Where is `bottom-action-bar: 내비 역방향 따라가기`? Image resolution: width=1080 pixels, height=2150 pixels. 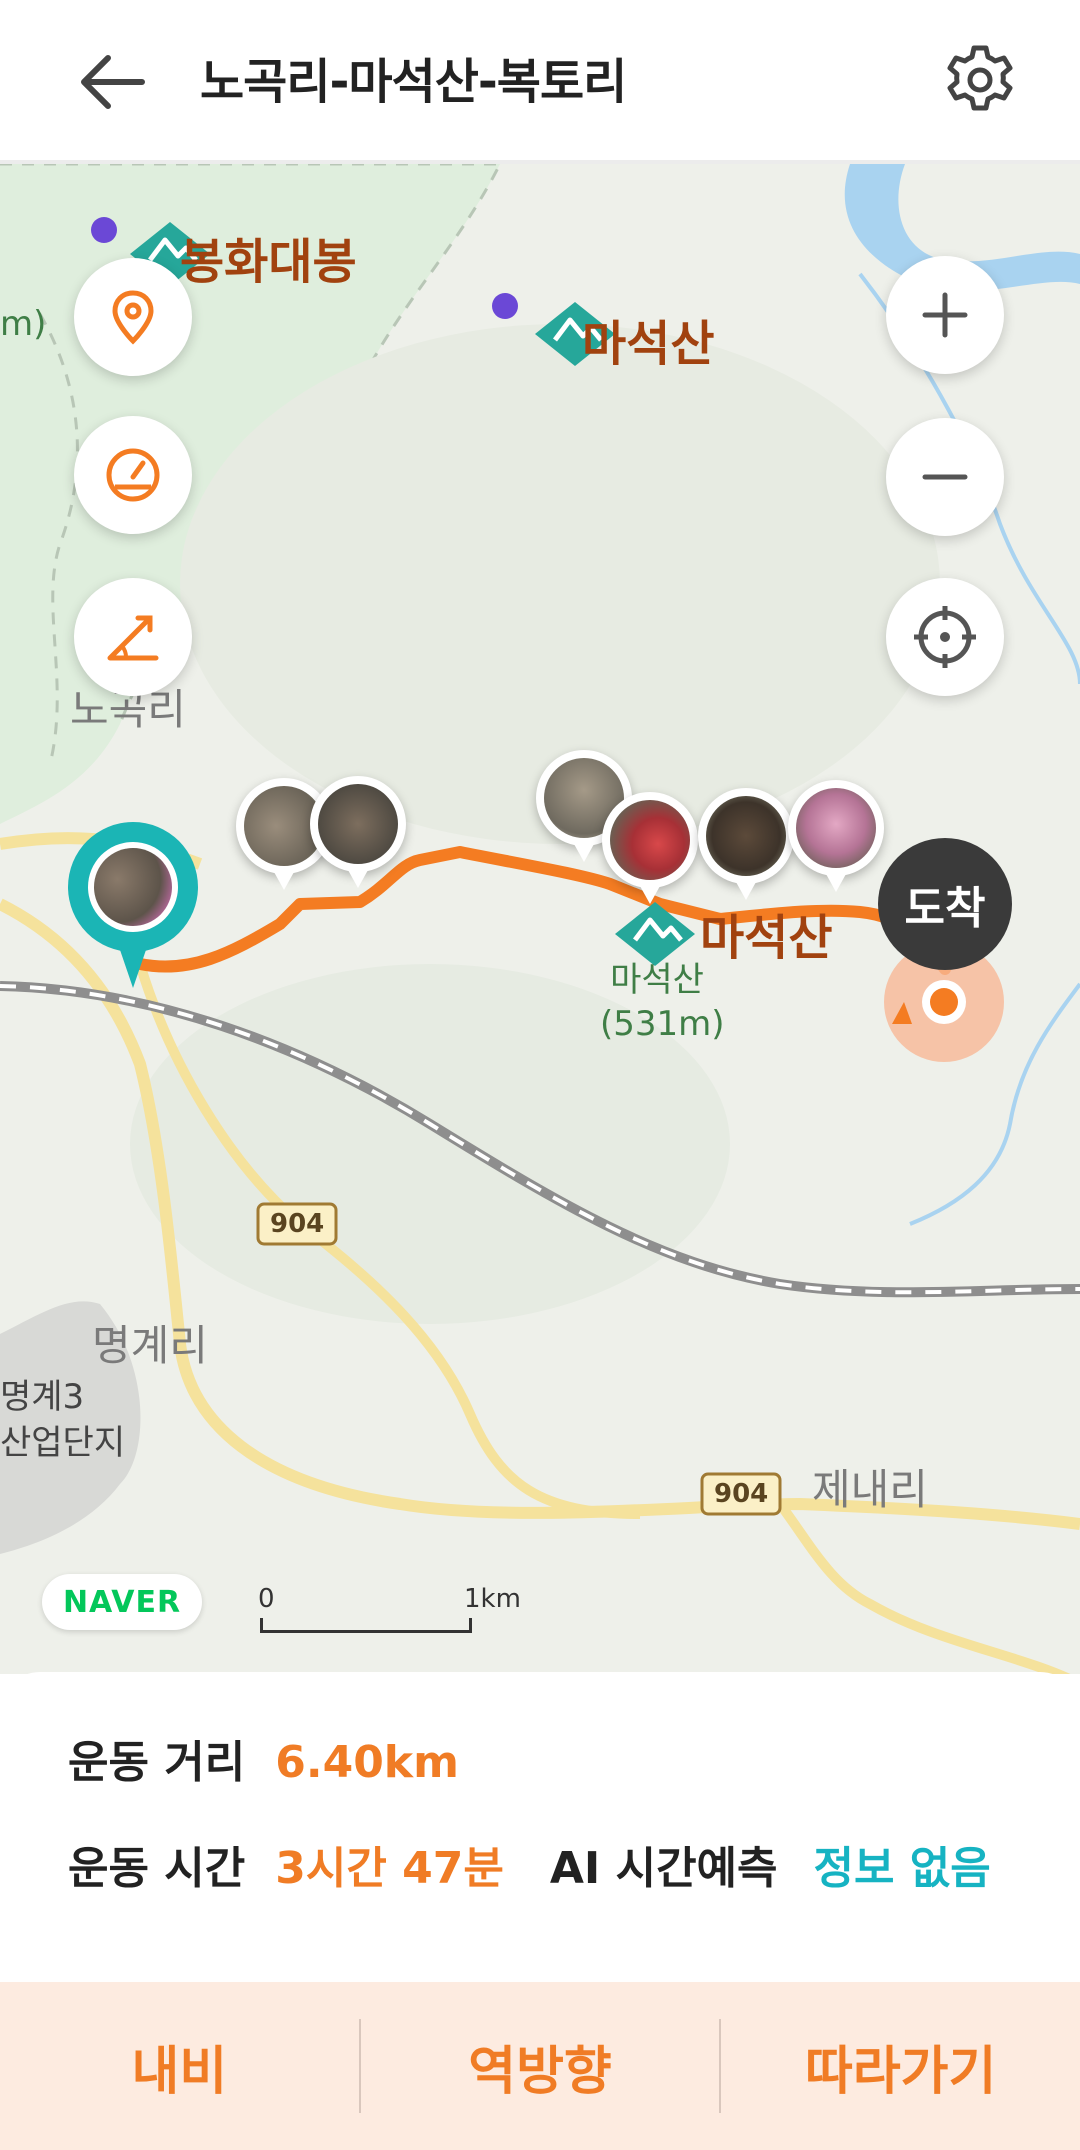 bottom-action-bar: 내비 역방향 따라가기 is located at coordinates (540, 2066).